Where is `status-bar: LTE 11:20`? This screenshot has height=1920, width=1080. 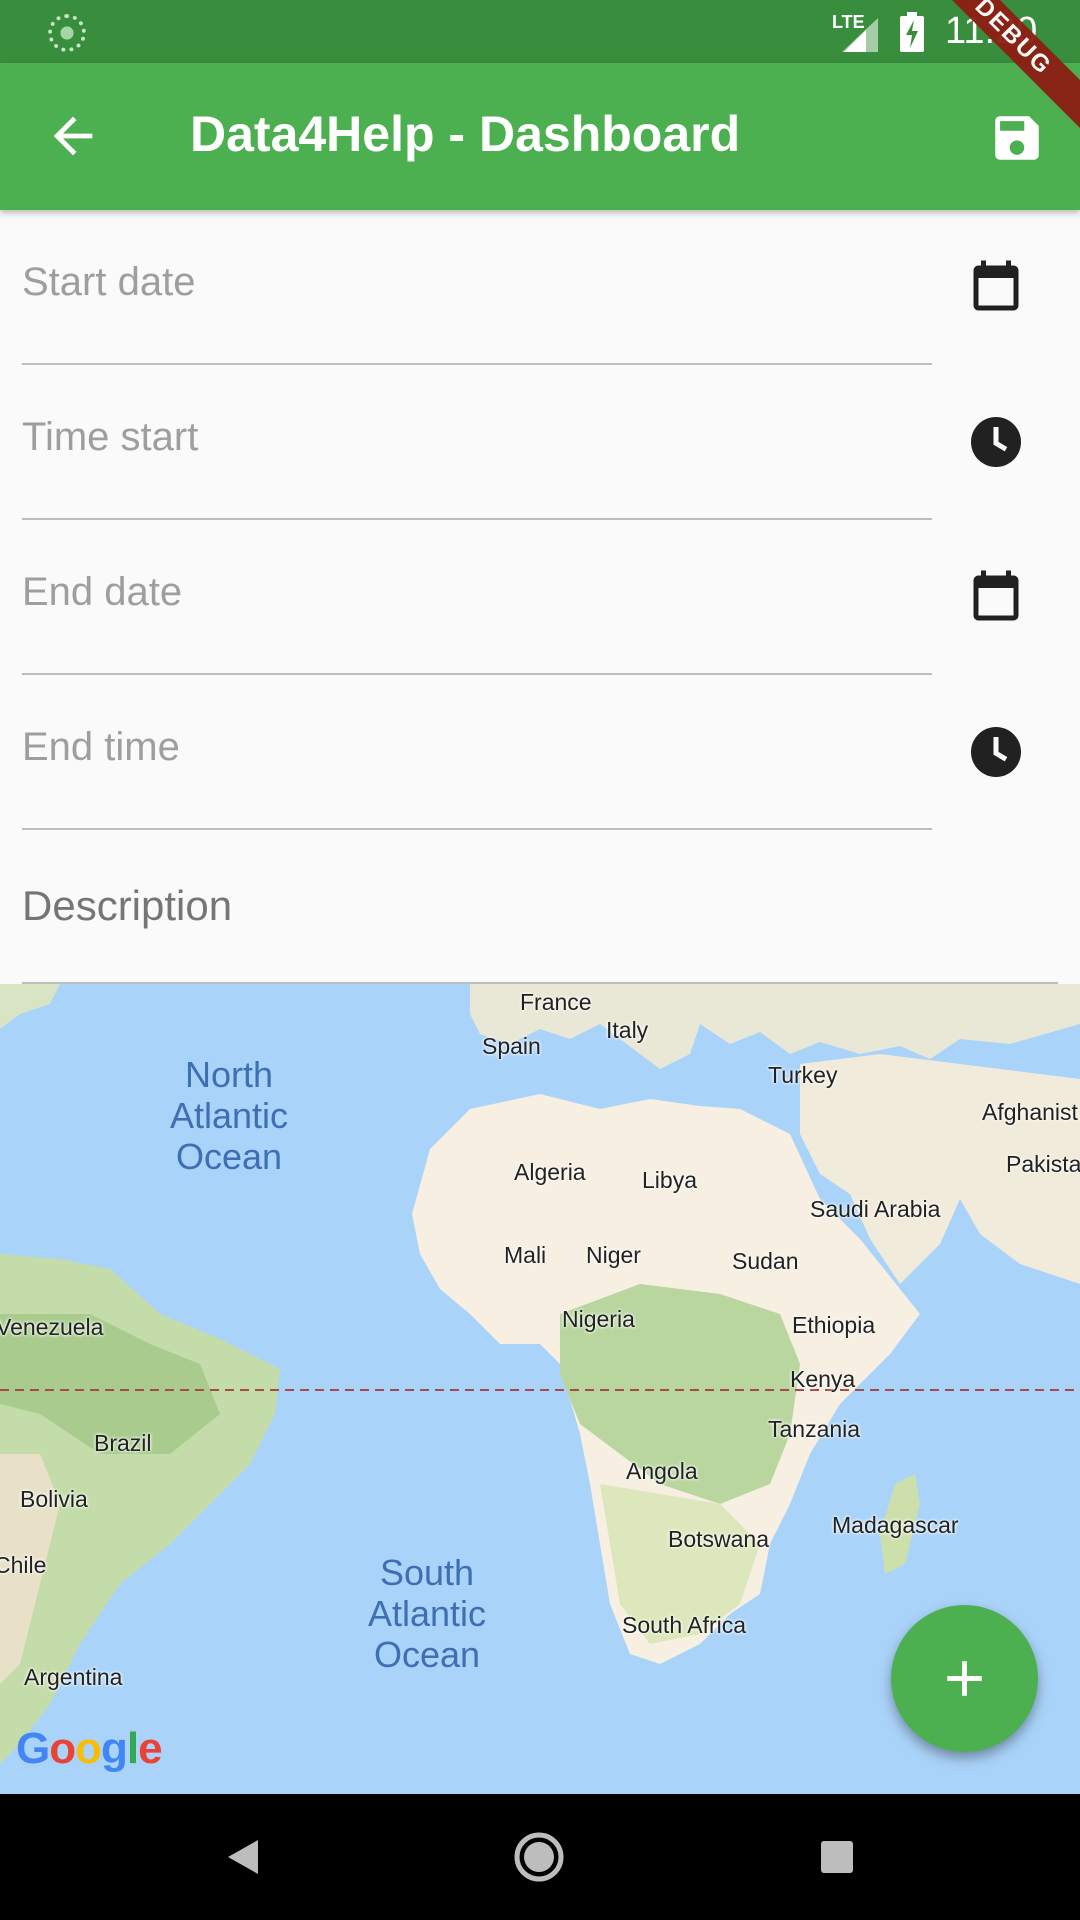 status-bar: LTE 11:20 is located at coordinates (540, 31).